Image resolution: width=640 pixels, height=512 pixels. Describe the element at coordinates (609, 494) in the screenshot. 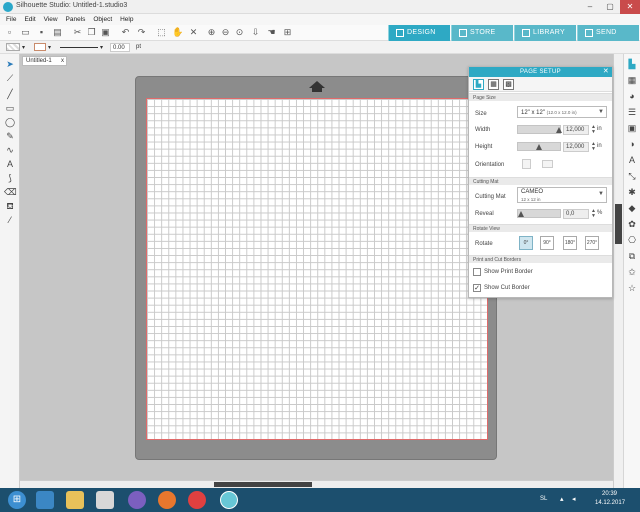

I see `clock-time: 20:39` at that location.